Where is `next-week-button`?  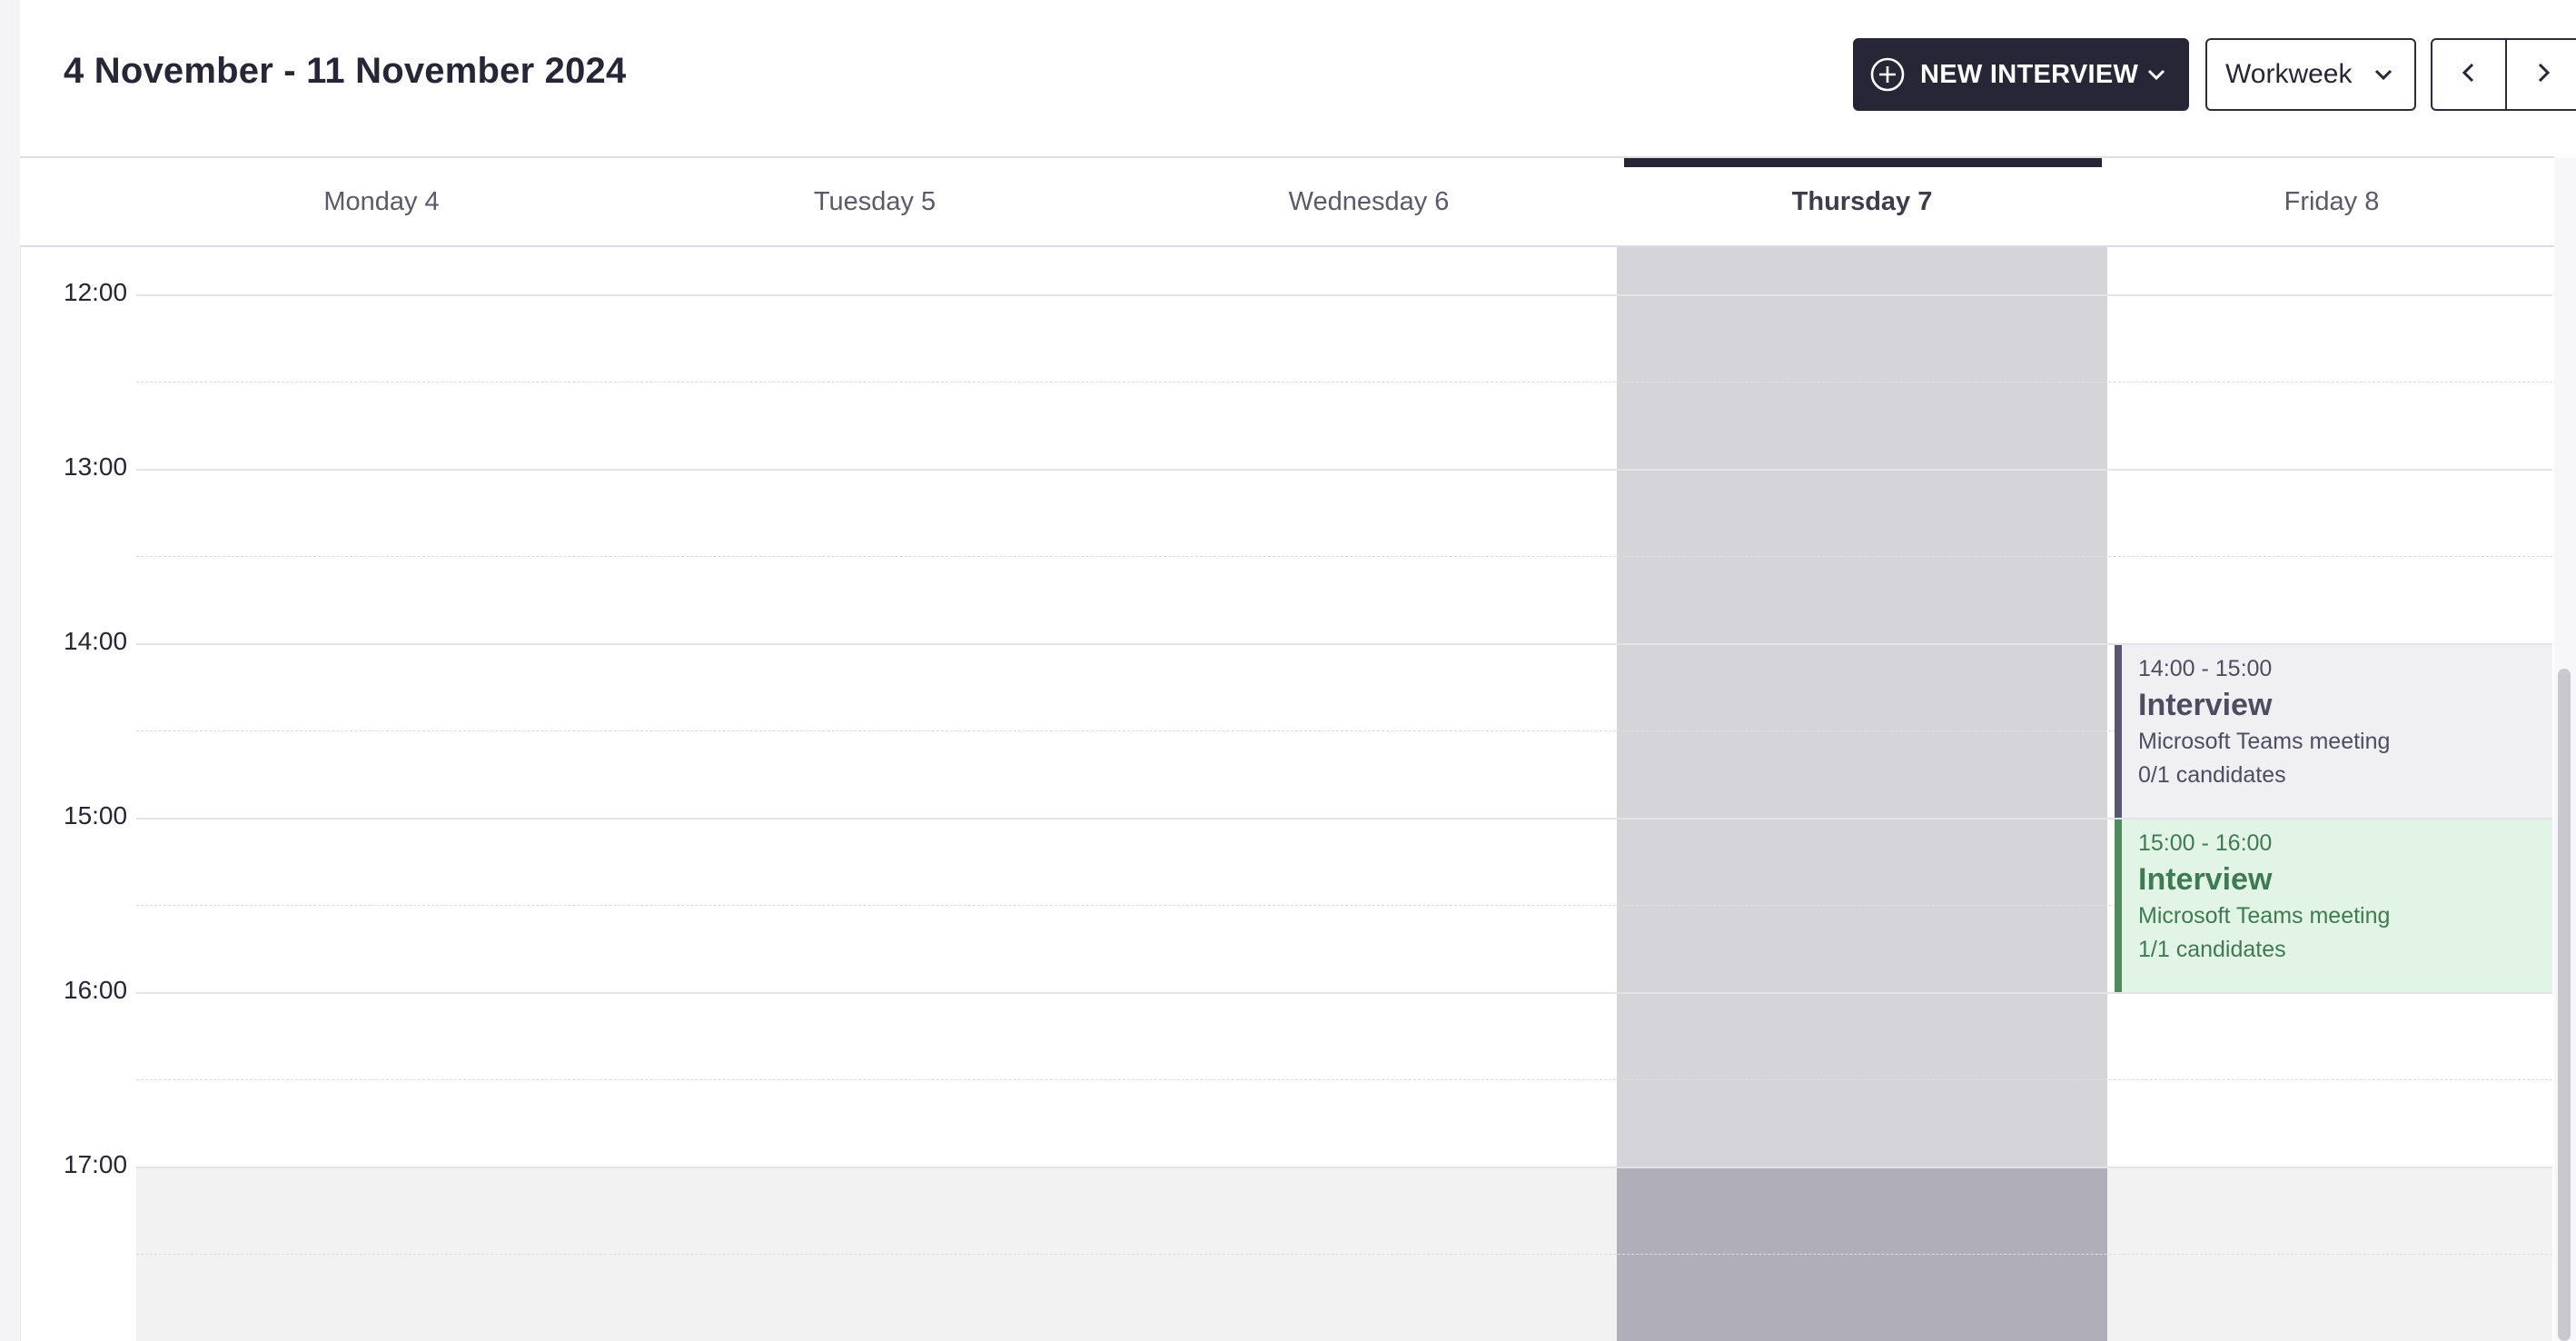 next-week-button is located at coordinates (2540, 74).